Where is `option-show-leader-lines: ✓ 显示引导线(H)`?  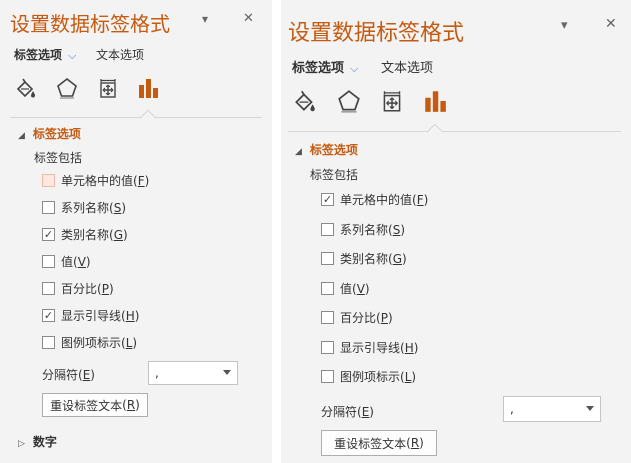 option-show-leader-lines: ✓ 显示引导线(H) is located at coordinates (90, 315).